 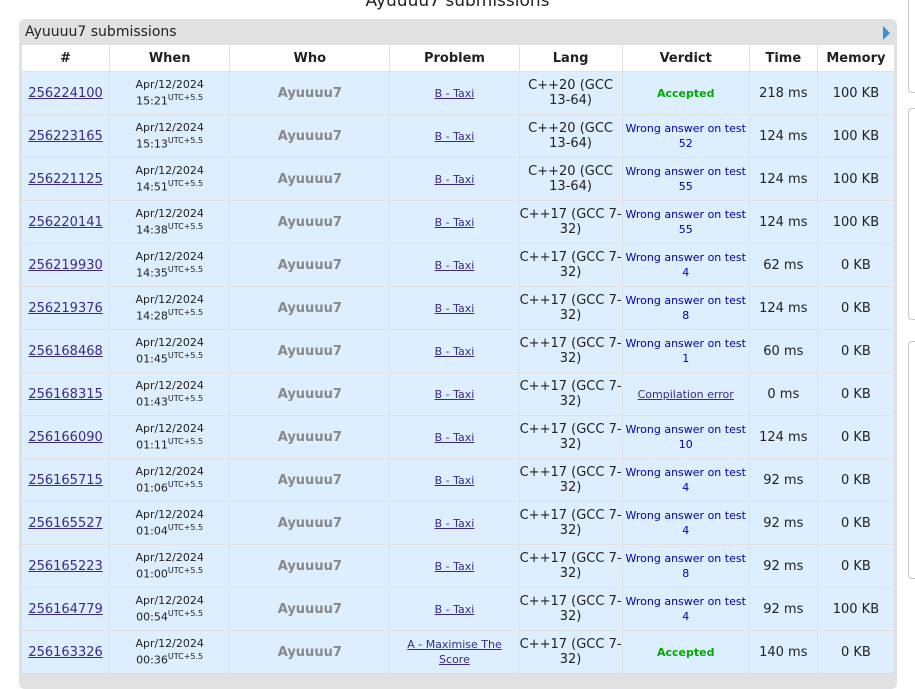 I want to click on page-heading: Ayuuuu7 submissions, so click(x=457, y=5).